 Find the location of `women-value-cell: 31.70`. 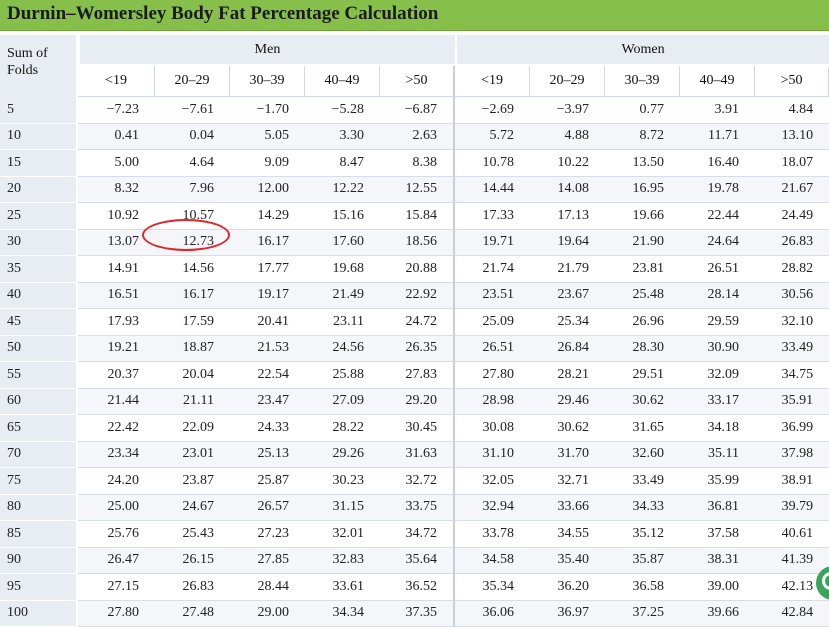

women-value-cell: 31.70 is located at coordinates (567, 455).